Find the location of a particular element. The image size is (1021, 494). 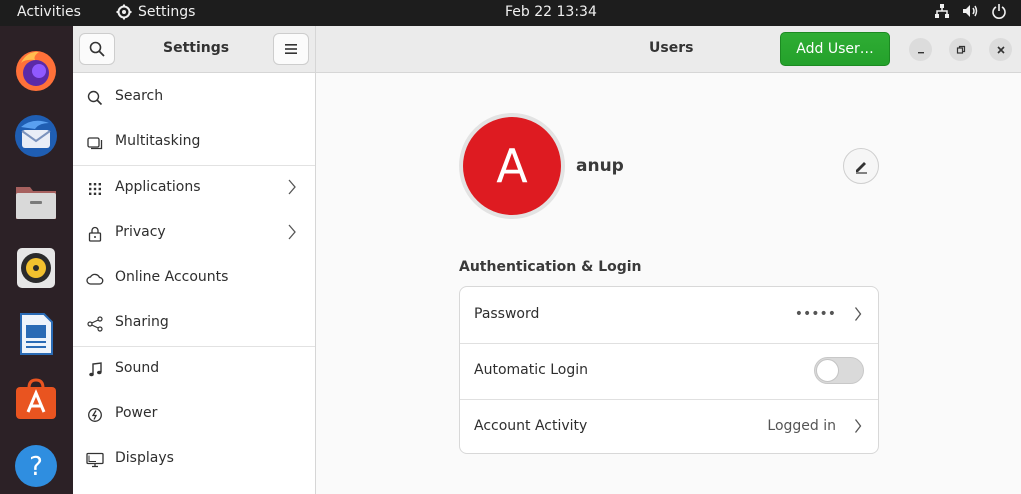

cloud-icon is located at coordinates (95, 279).